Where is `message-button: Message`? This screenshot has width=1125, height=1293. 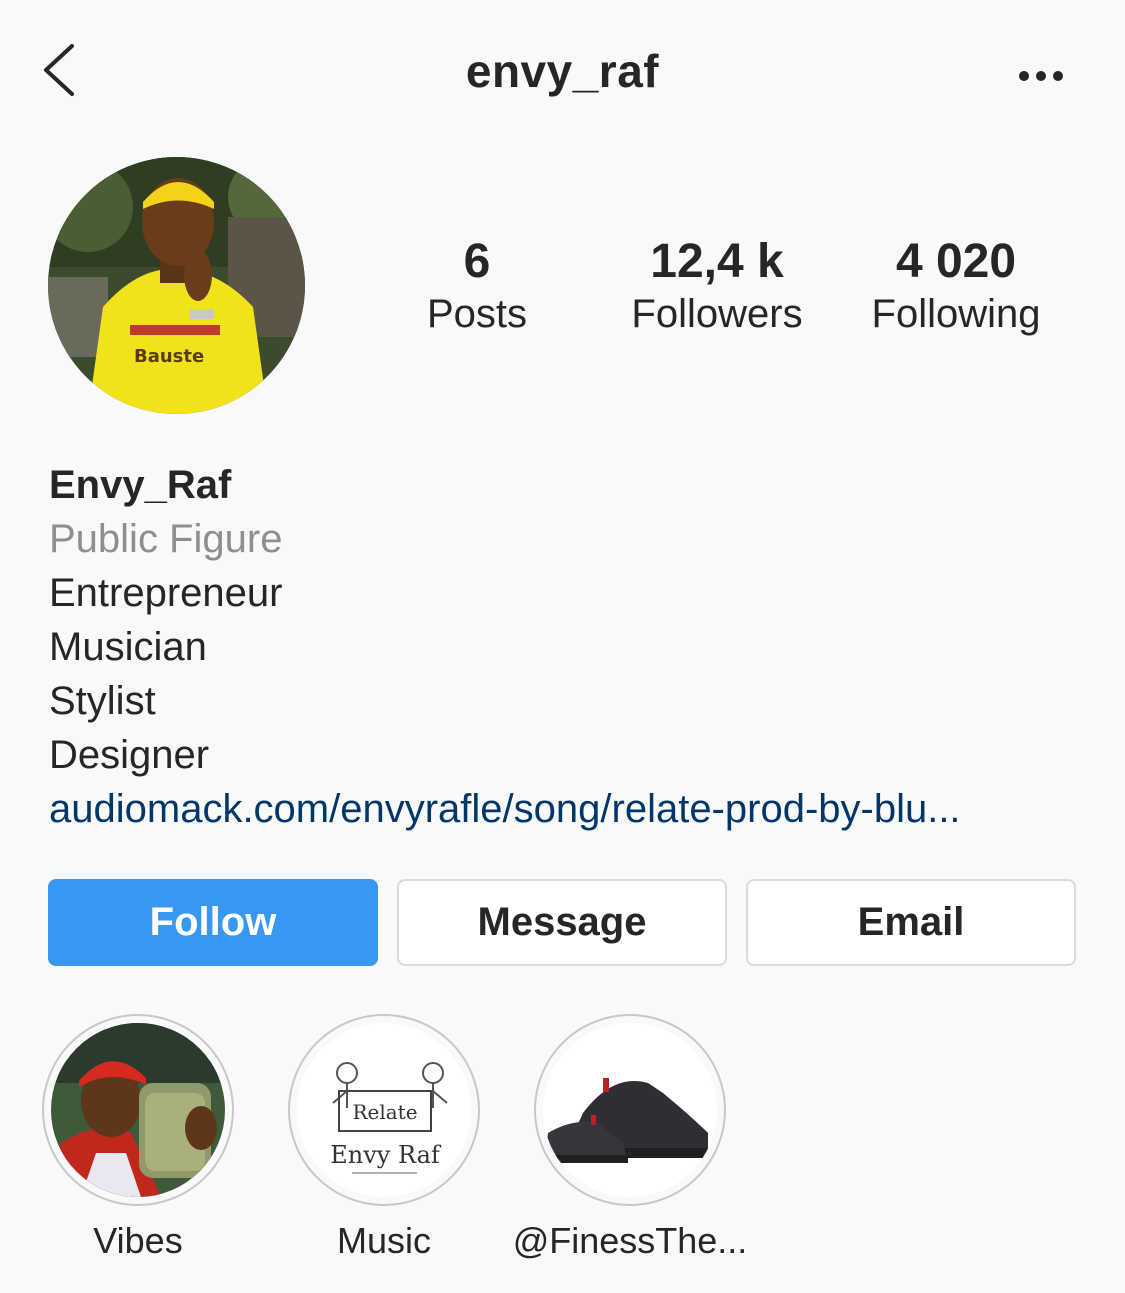 message-button: Message is located at coordinates (562, 922).